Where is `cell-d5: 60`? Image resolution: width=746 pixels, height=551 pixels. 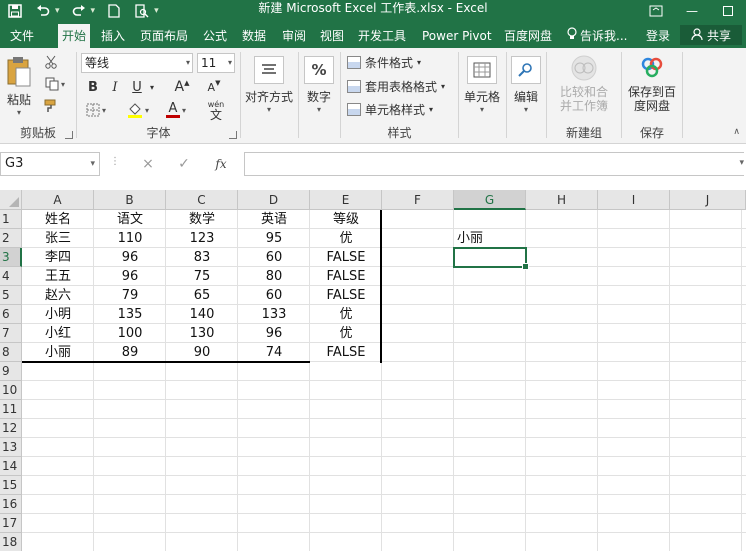 cell-d5: 60 is located at coordinates (274, 295).